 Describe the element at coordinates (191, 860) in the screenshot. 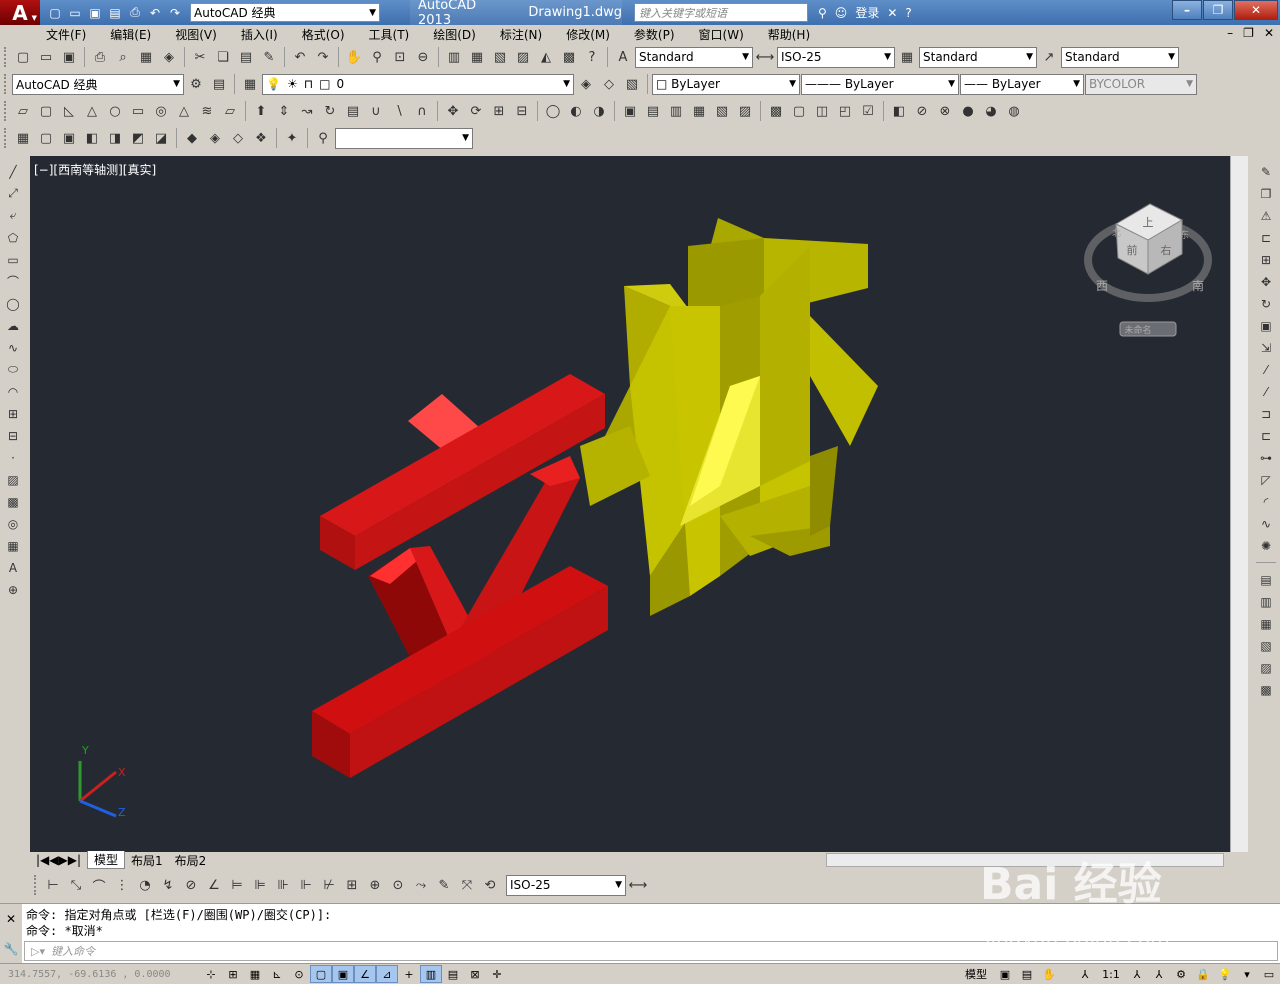

I see `tab-layout2: 布局2` at that location.